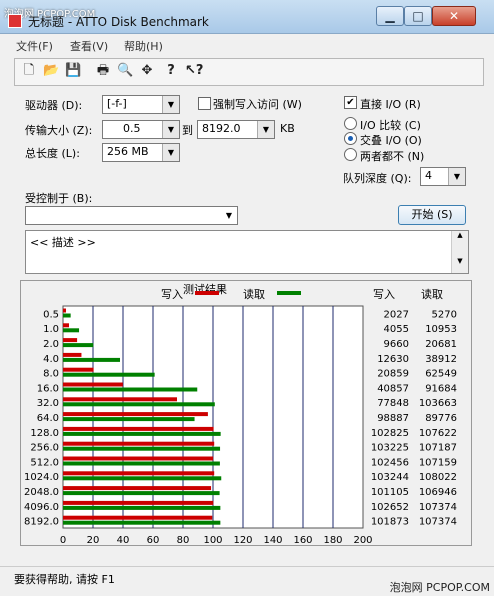  I want to click on table-write-value: 12630, so click(393, 359).